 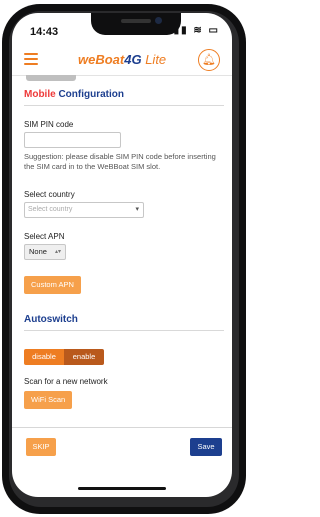 What do you see at coordinates (122, 447) in the screenshot?
I see `footer-bar: SKIP Save` at bounding box center [122, 447].